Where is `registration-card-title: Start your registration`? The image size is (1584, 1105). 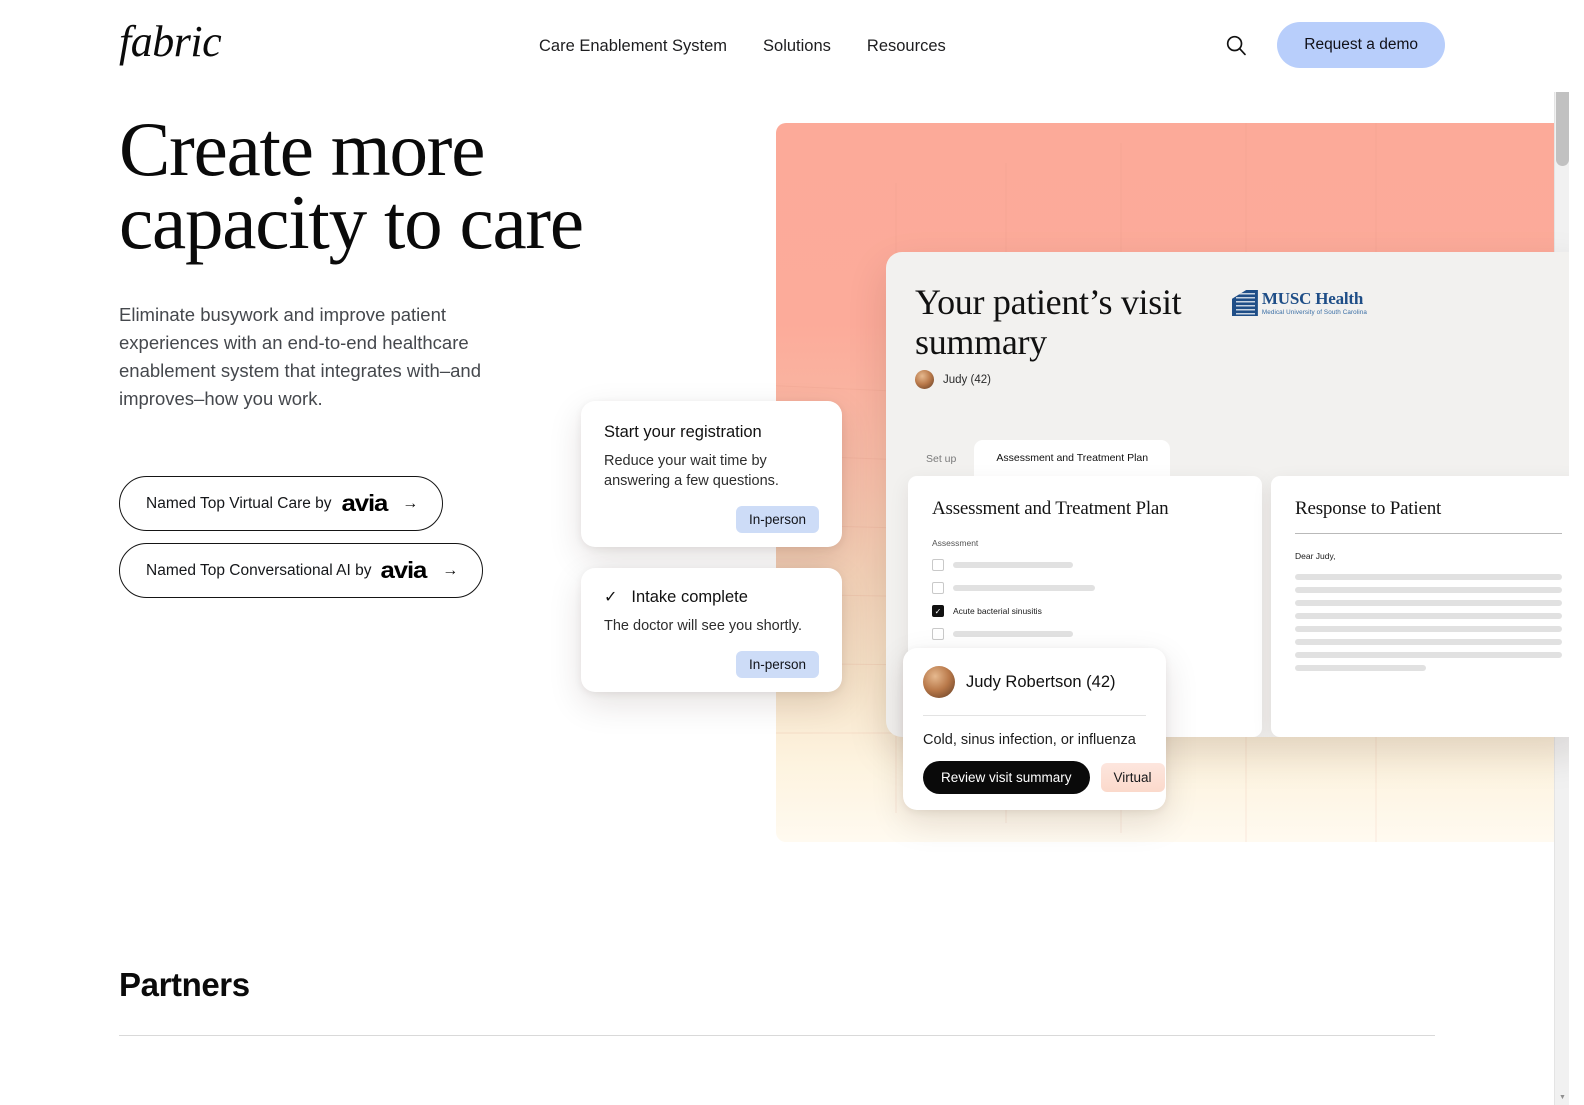 registration-card-title: Start your registration is located at coordinates (683, 432).